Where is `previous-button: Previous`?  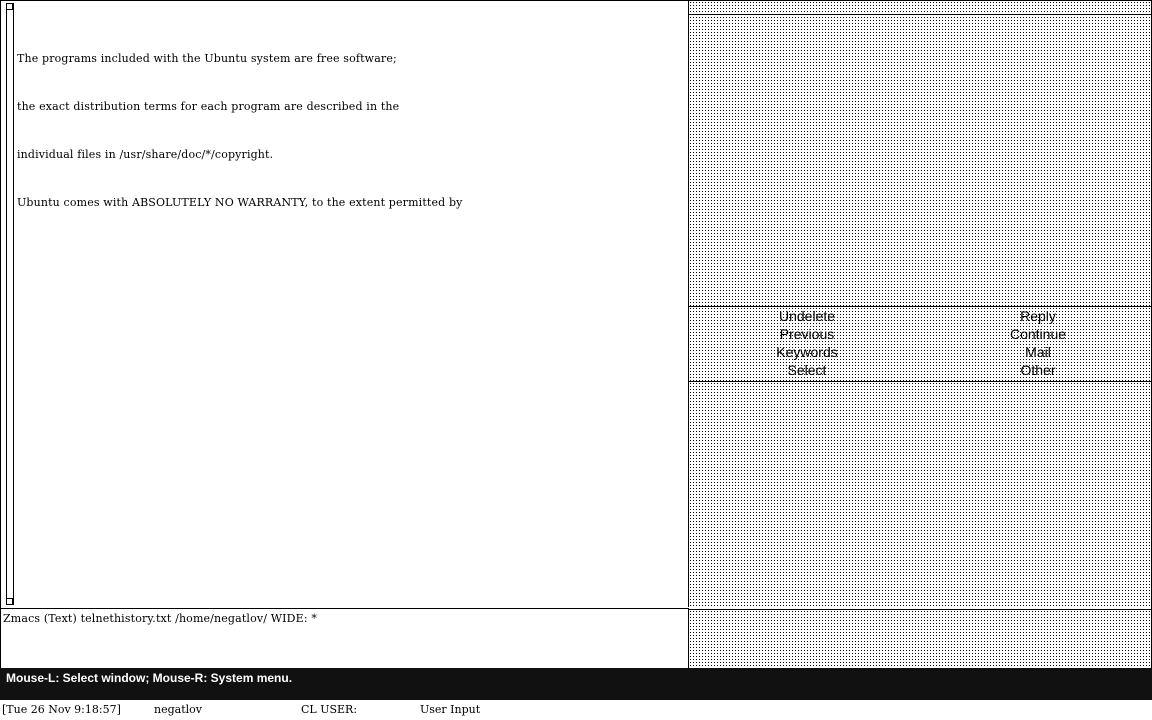
previous-button: Previous is located at coordinates (807, 334).